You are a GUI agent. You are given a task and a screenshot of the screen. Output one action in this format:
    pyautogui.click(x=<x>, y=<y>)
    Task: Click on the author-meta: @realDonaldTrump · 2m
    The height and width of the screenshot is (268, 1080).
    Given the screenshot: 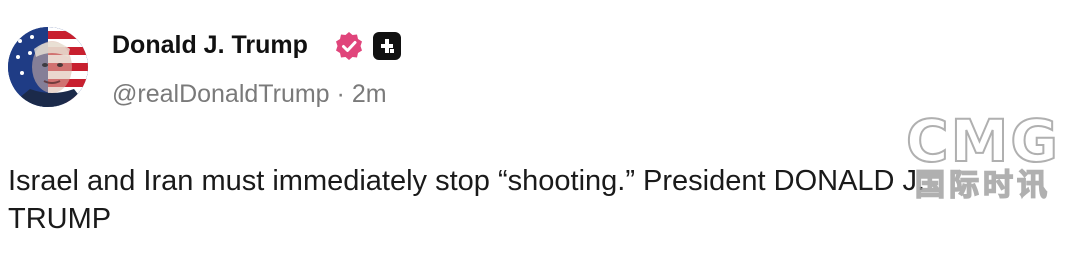 What is the action you would take?
    pyautogui.click(x=249, y=94)
    